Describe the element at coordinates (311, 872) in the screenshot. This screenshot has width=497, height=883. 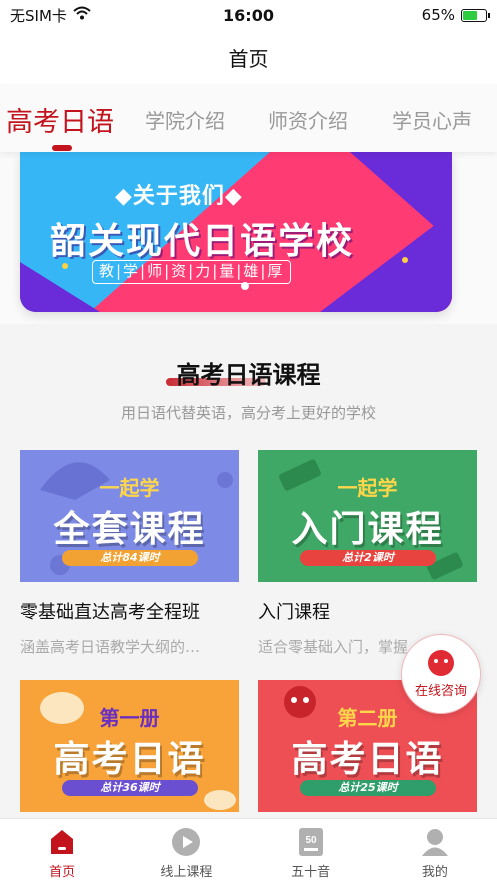
I see `tabbar-label: 五十音` at that location.